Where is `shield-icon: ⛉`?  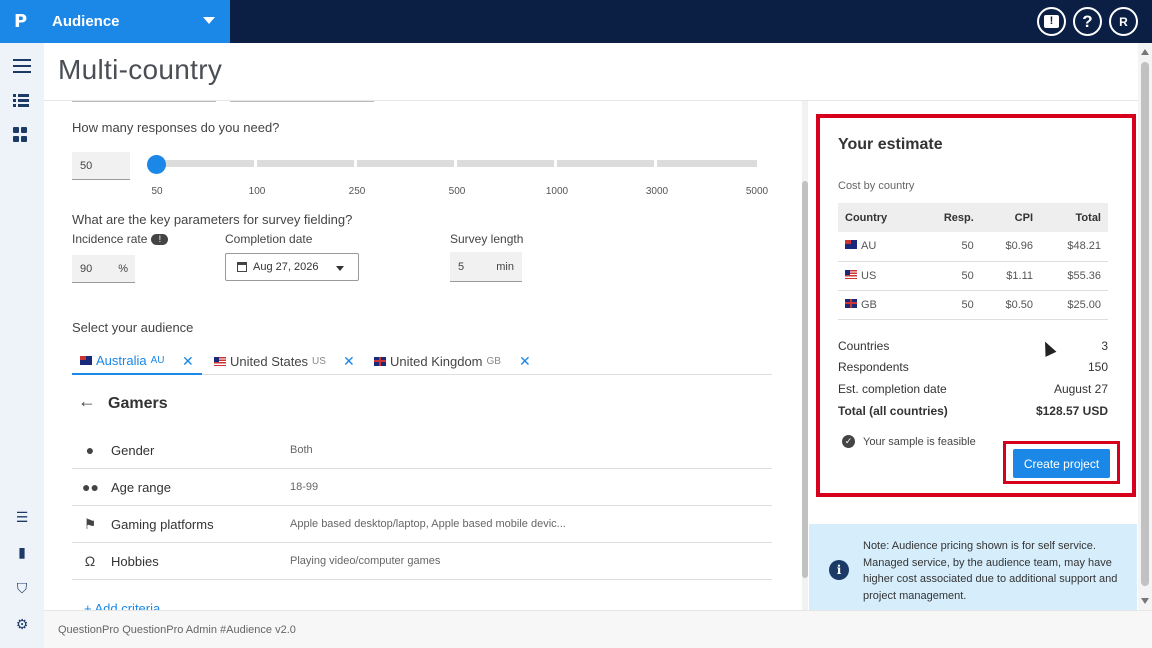
shield-icon: ⛉ is located at coordinates (22, 588).